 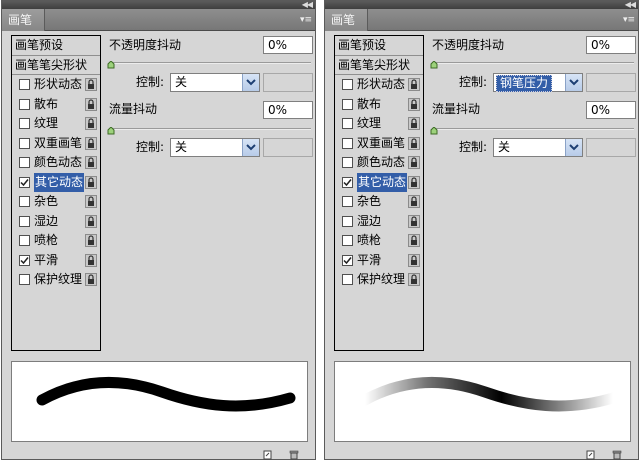 What do you see at coordinates (538, 82) in the screenshot?
I see `opacity-control-select: 钢笔压力` at bounding box center [538, 82].